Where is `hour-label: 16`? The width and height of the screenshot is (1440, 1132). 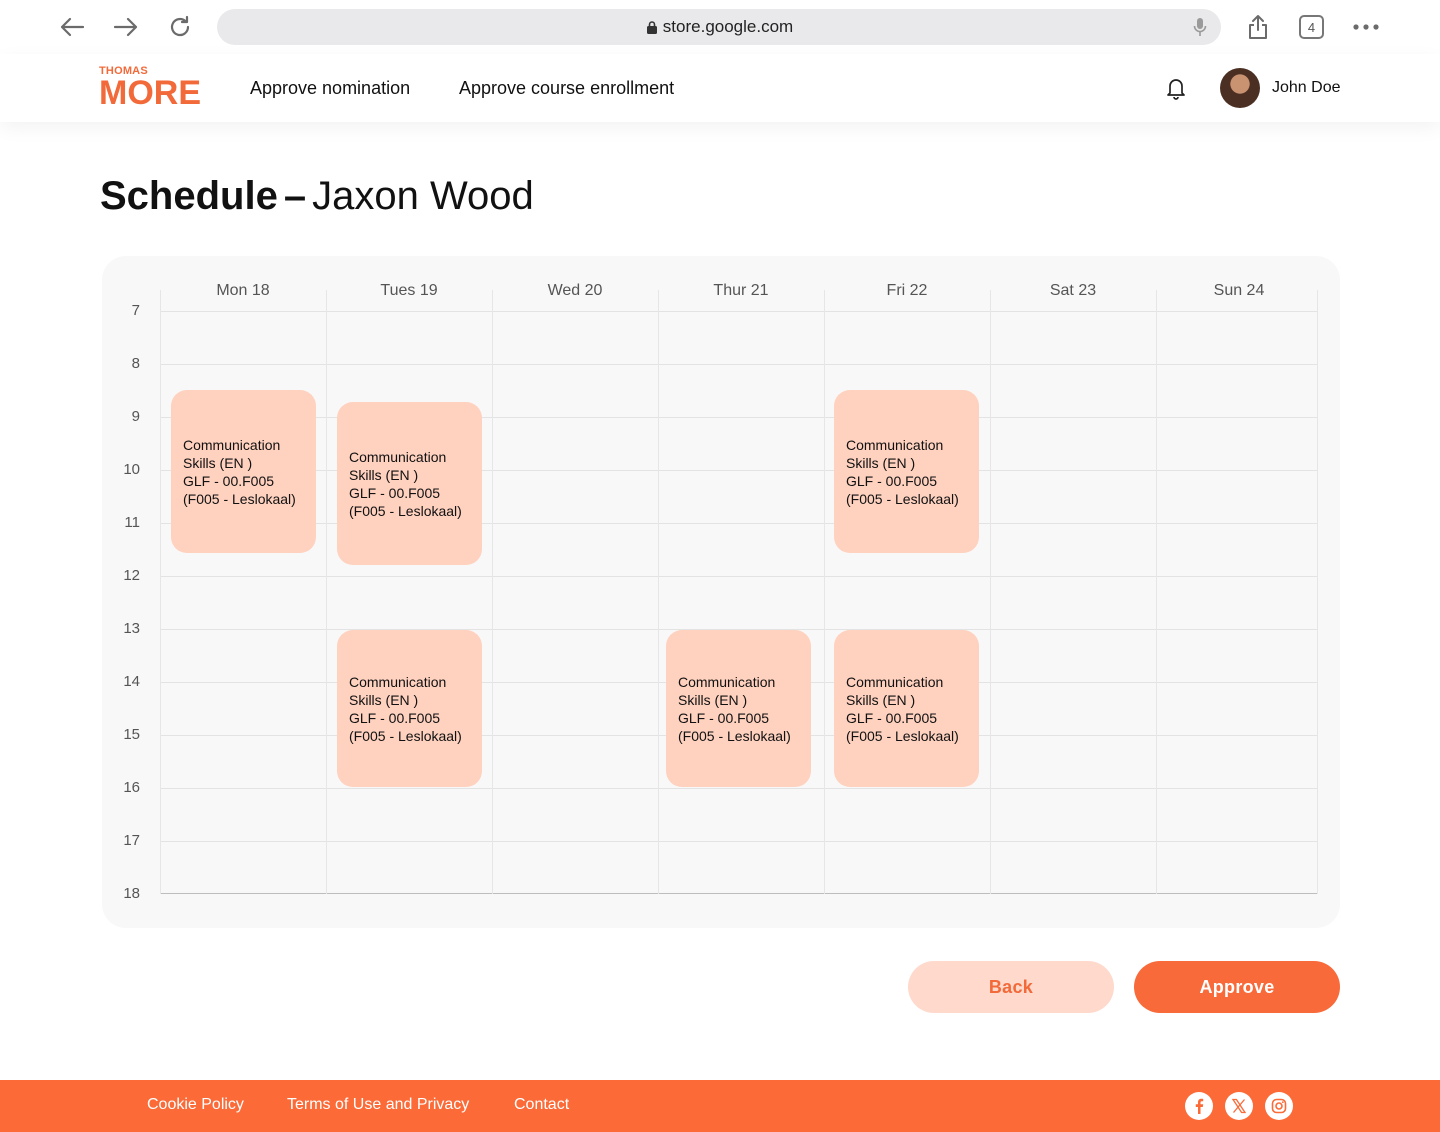
hour-label: 16 is located at coordinates (131, 787).